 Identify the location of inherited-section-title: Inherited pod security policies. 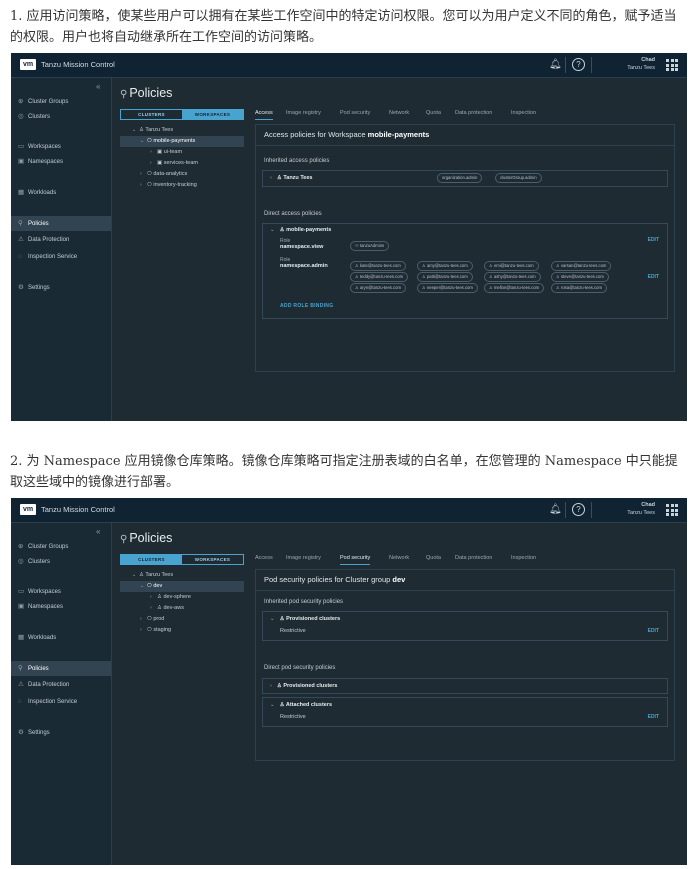
(304, 602).